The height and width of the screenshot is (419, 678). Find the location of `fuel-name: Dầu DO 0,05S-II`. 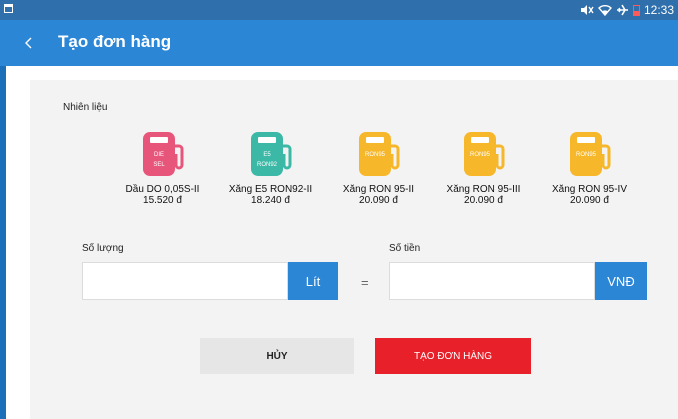

fuel-name: Dầu DO 0,05S-II is located at coordinates (162, 189).